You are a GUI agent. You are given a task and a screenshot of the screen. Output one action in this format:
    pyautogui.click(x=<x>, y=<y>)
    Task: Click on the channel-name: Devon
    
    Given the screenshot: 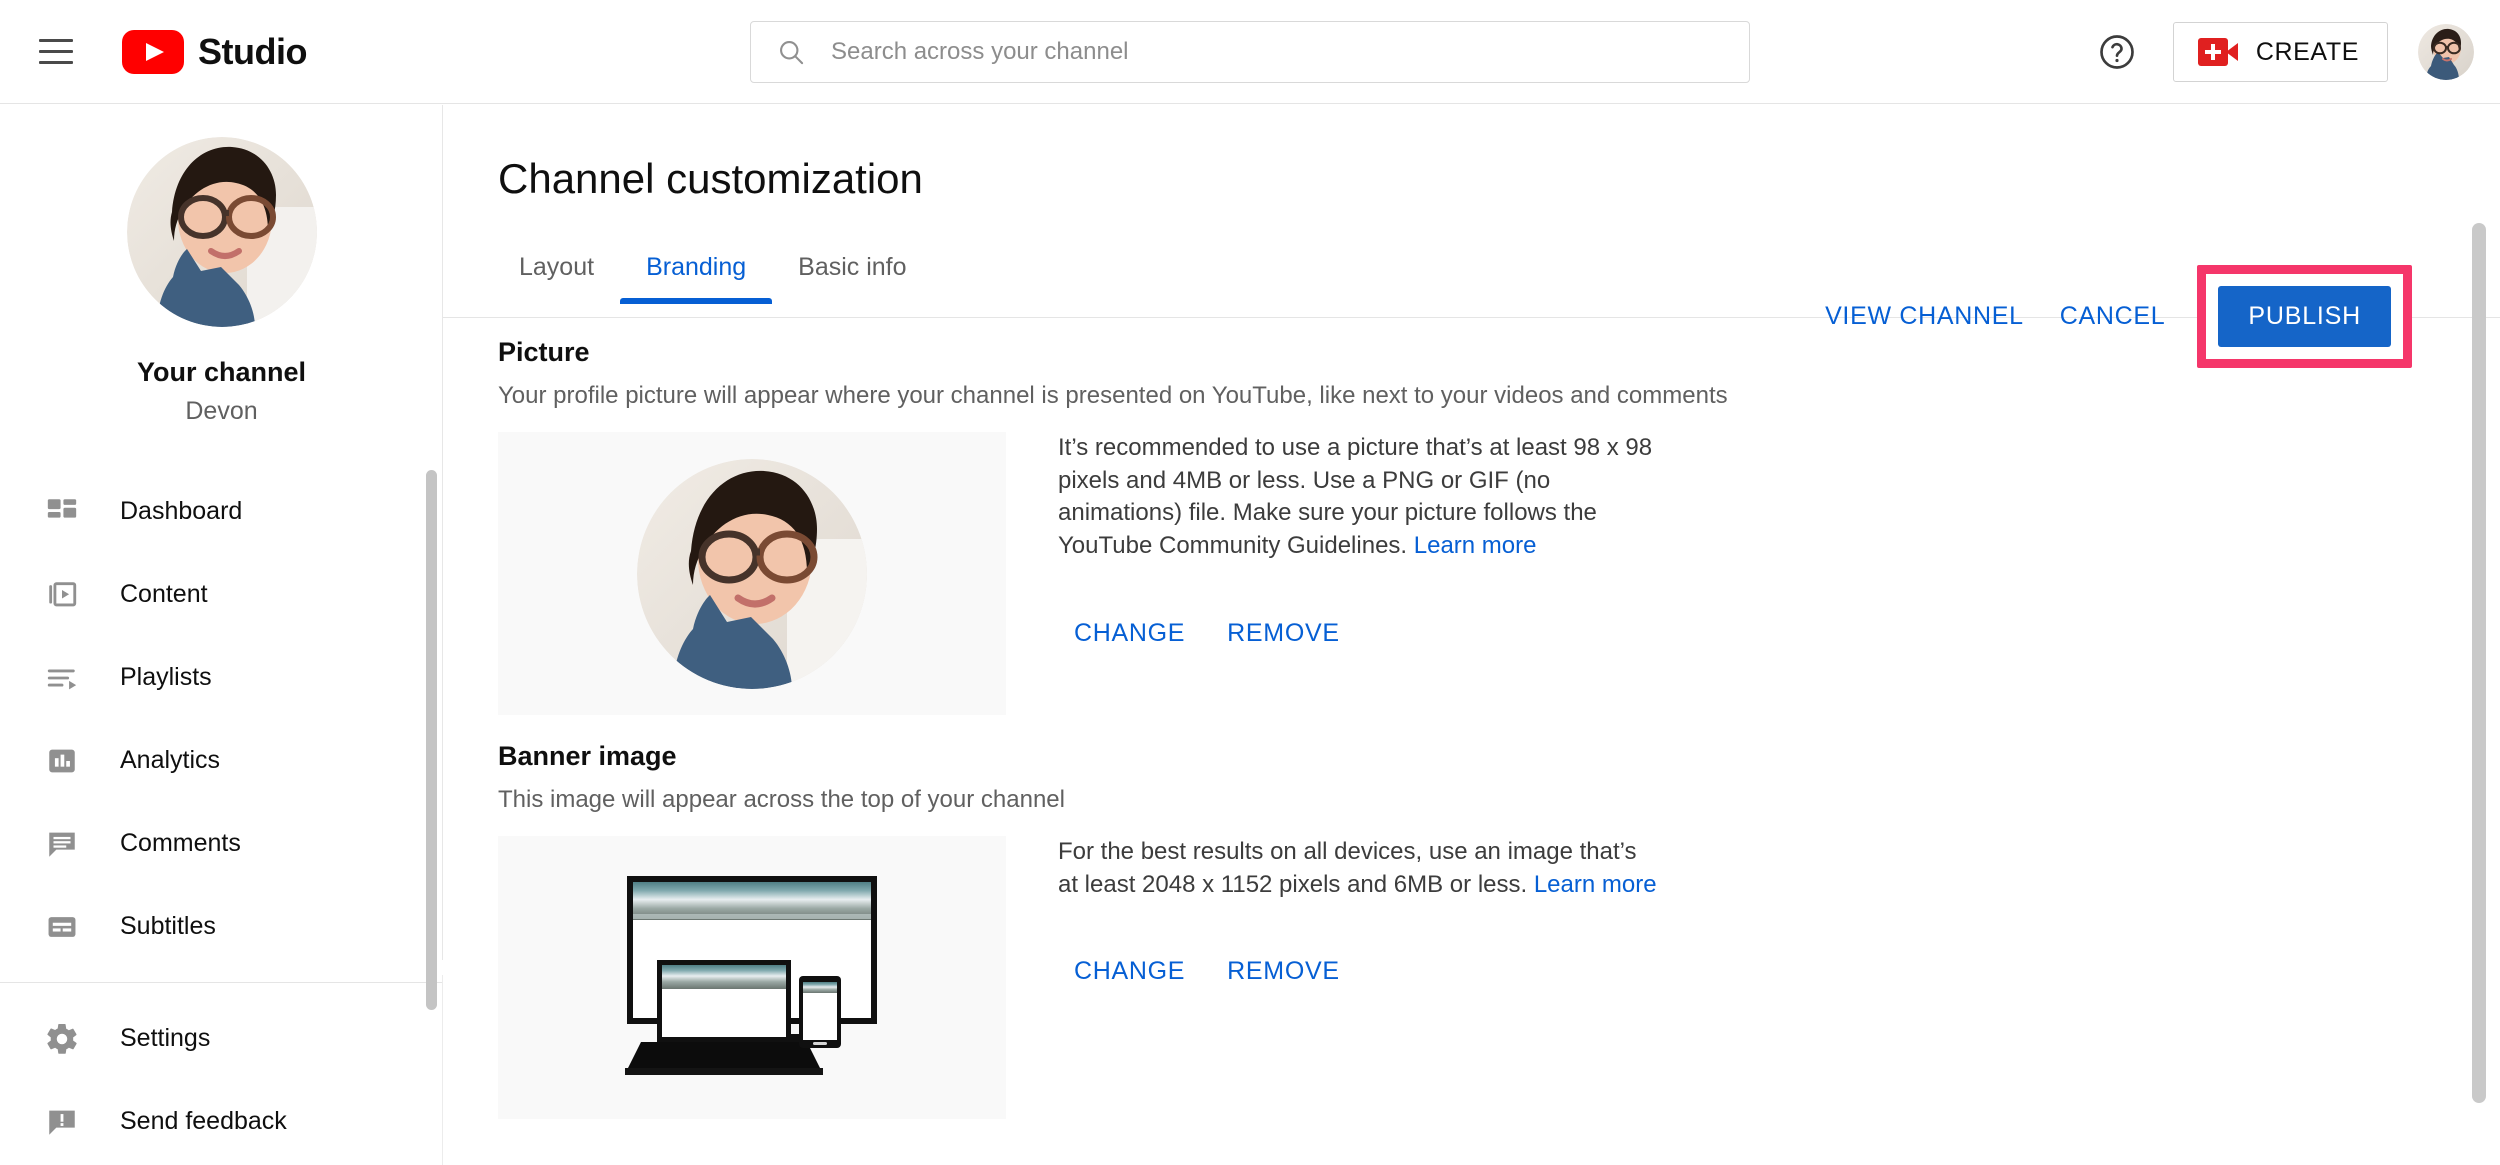 What is the action you would take?
    pyautogui.click(x=221, y=411)
    